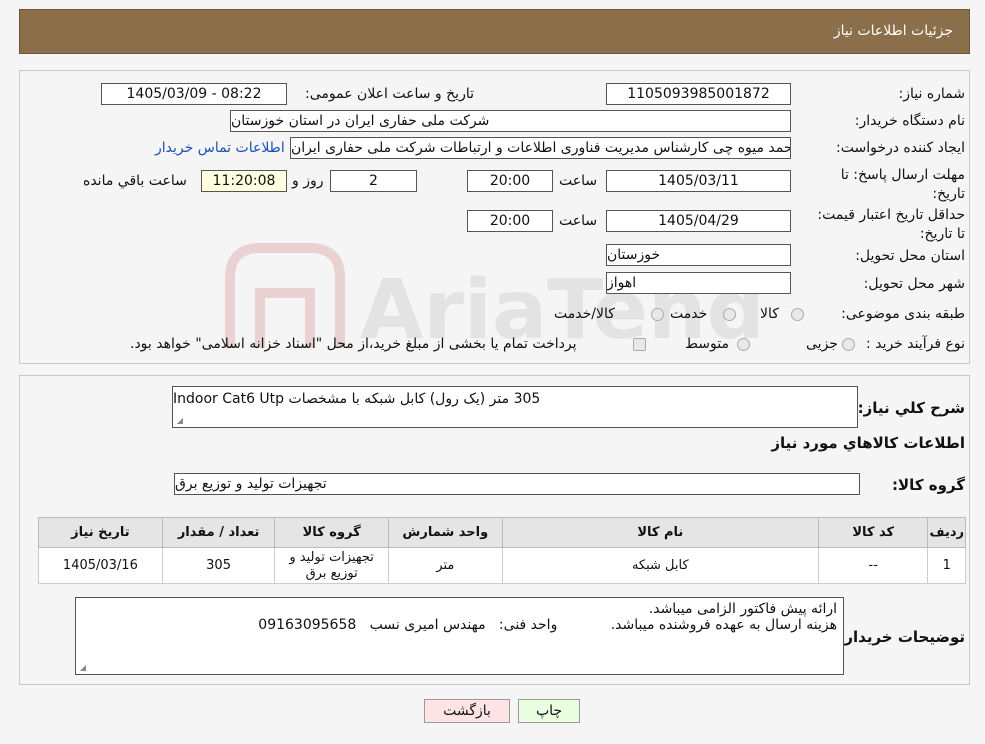 Image resolution: width=985 pixels, height=744 pixels. Describe the element at coordinates (769, 314) in the screenshot. I see `category-option-goods: کالا` at that location.